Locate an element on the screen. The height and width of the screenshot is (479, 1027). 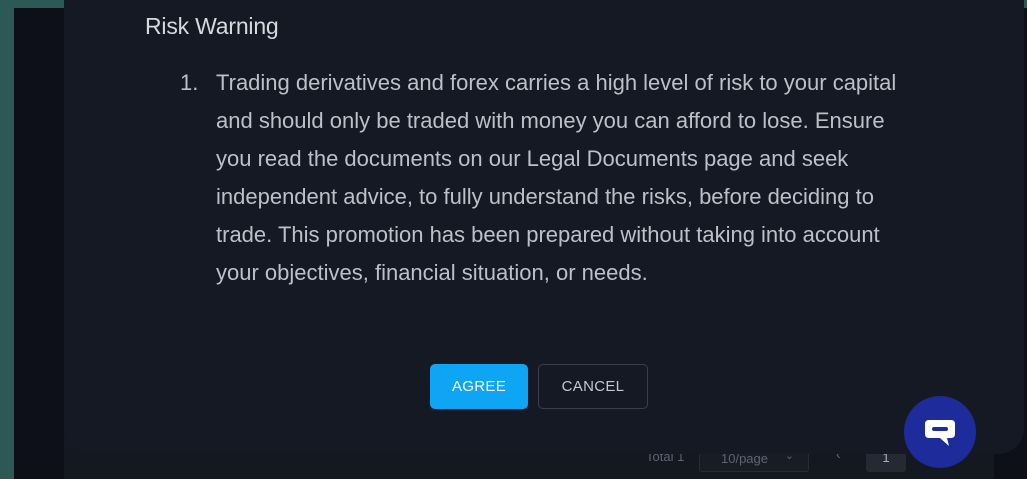
agree-button: AGREE is located at coordinates (479, 386).